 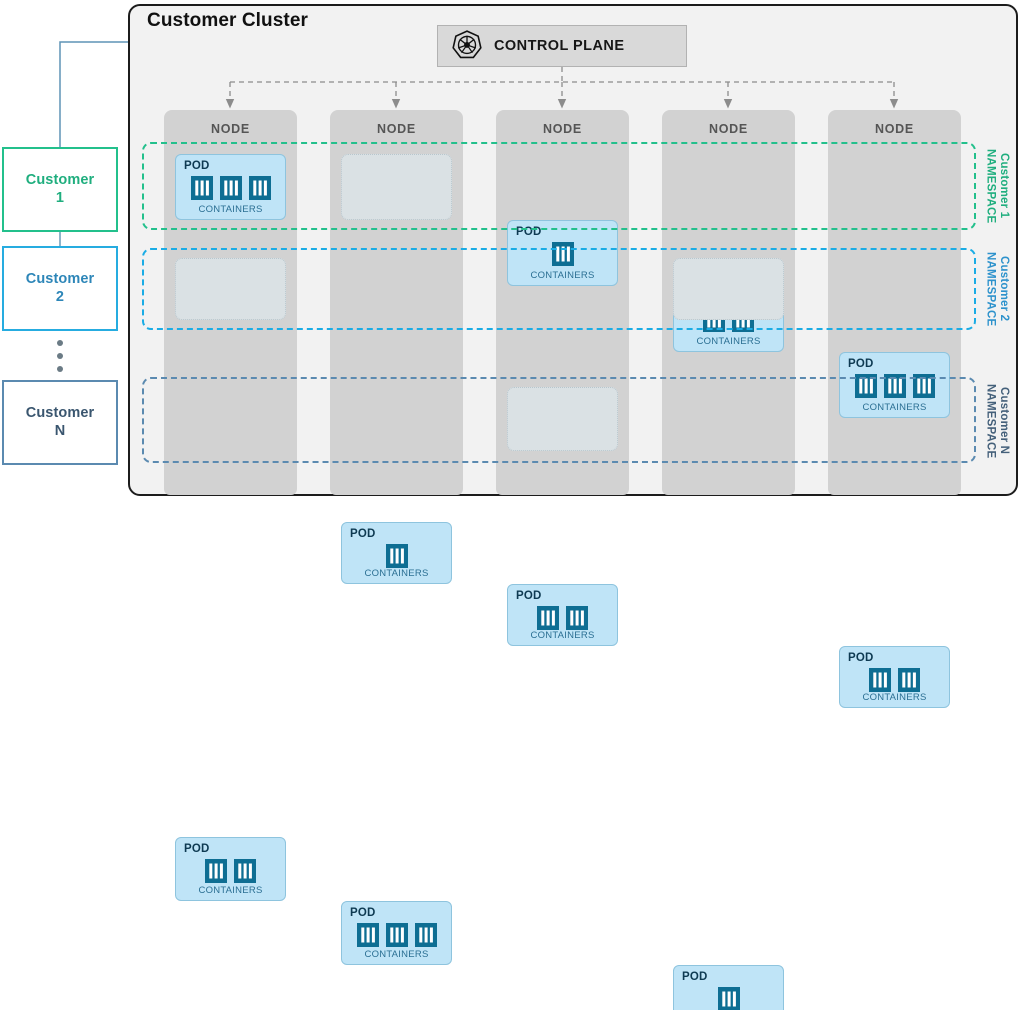 I want to click on pod: PODCONTAINERS, so click(x=728, y=987).